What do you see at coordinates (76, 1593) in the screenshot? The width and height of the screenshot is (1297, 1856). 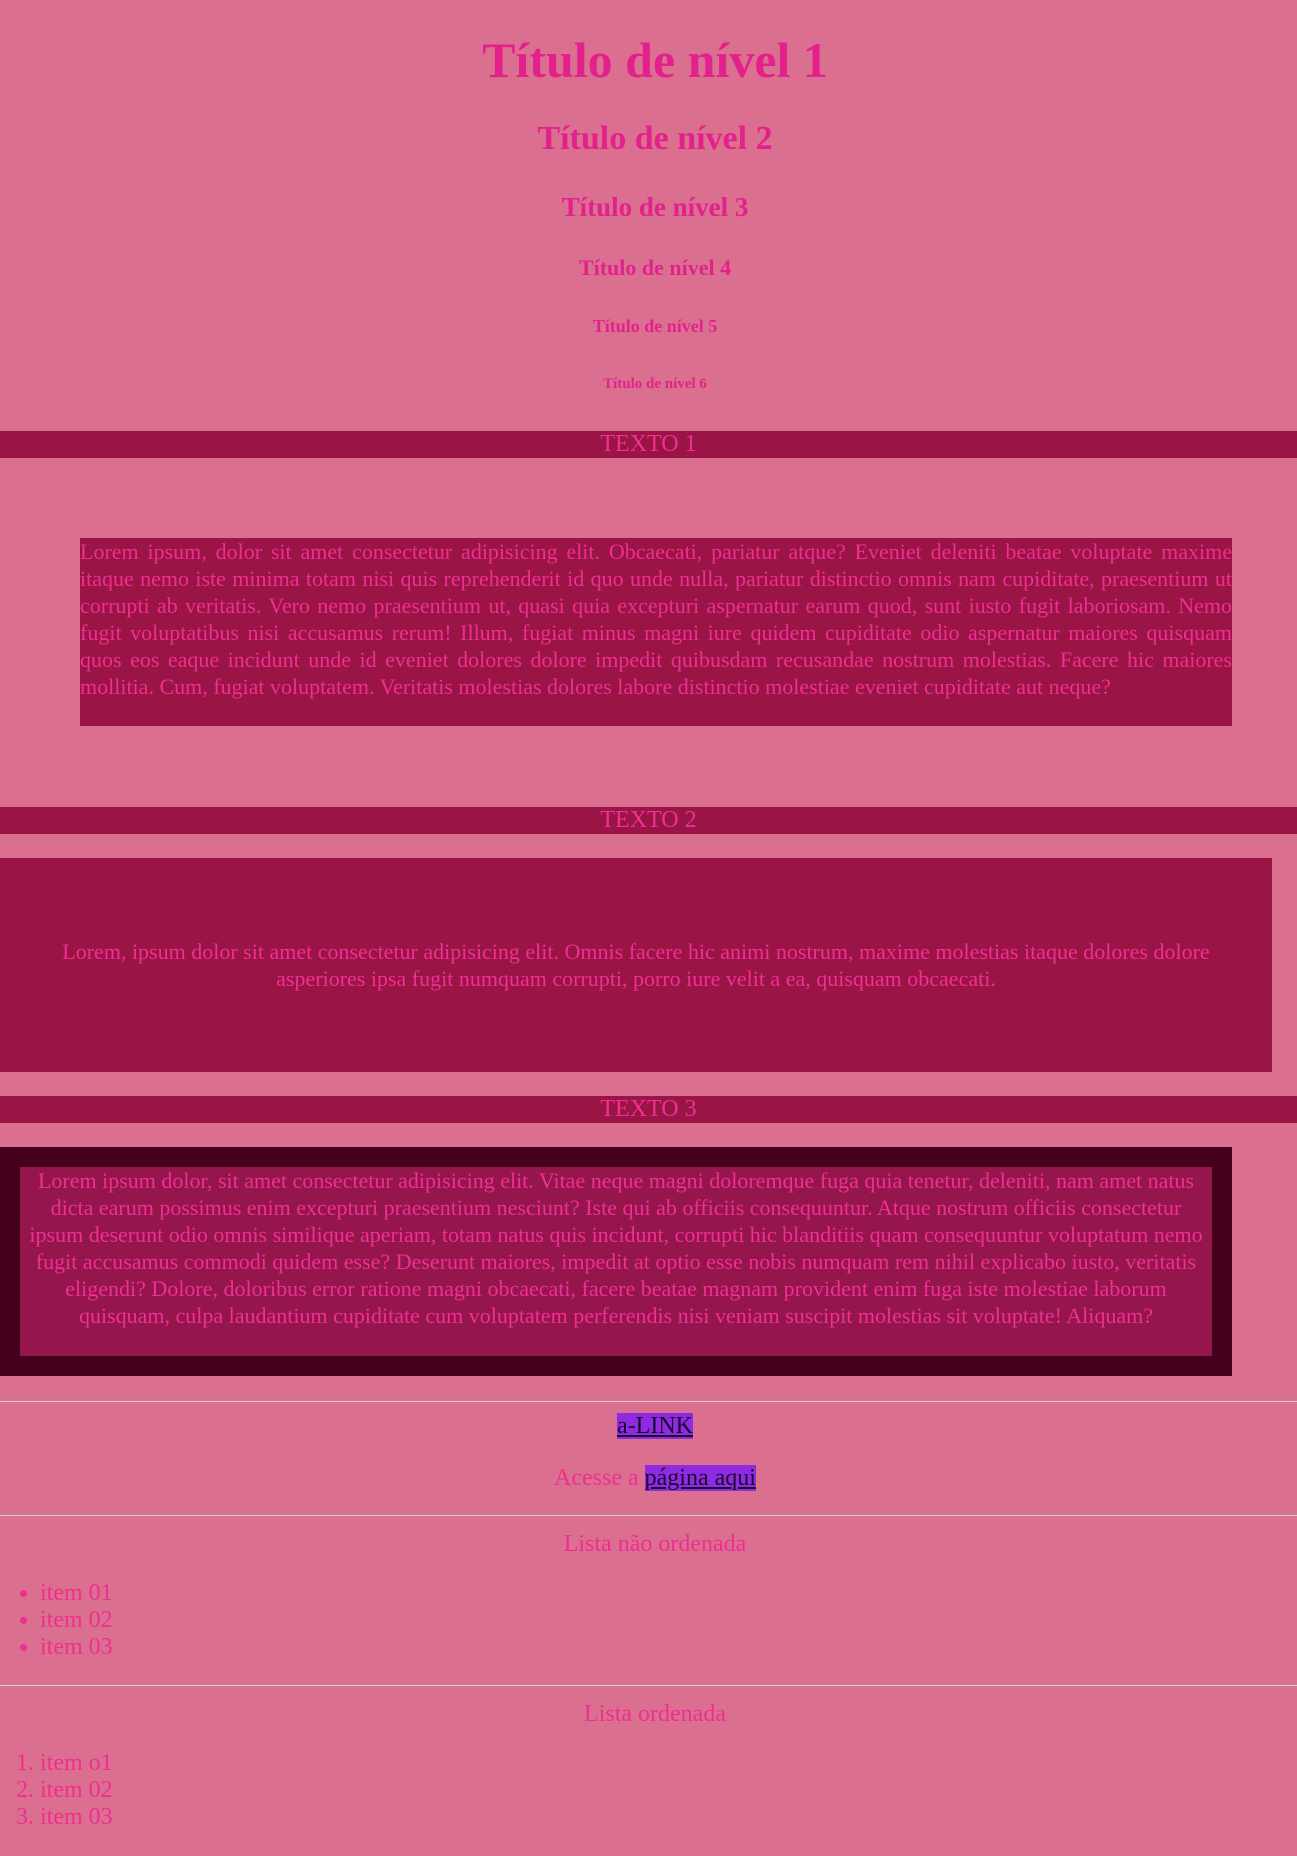 I see `list-item: item 01` at bounding box center [76, 1593].